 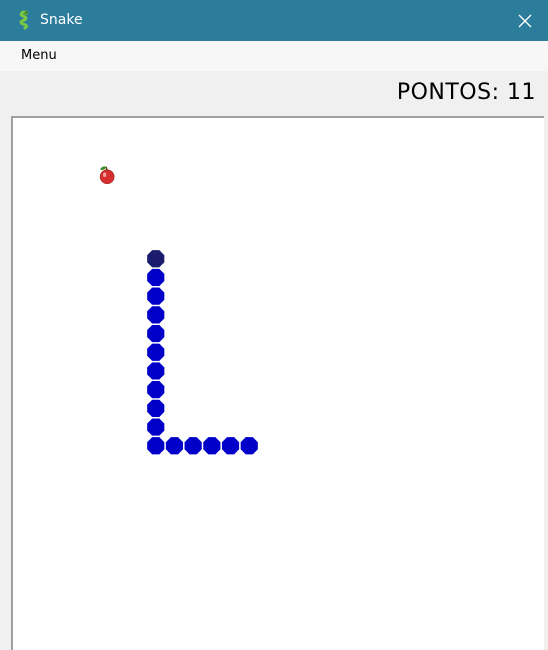 What do you see at coordinates (274, 56) in the screenshot?
I see `menu-bar: Menu` at bounding box center [274, 56].